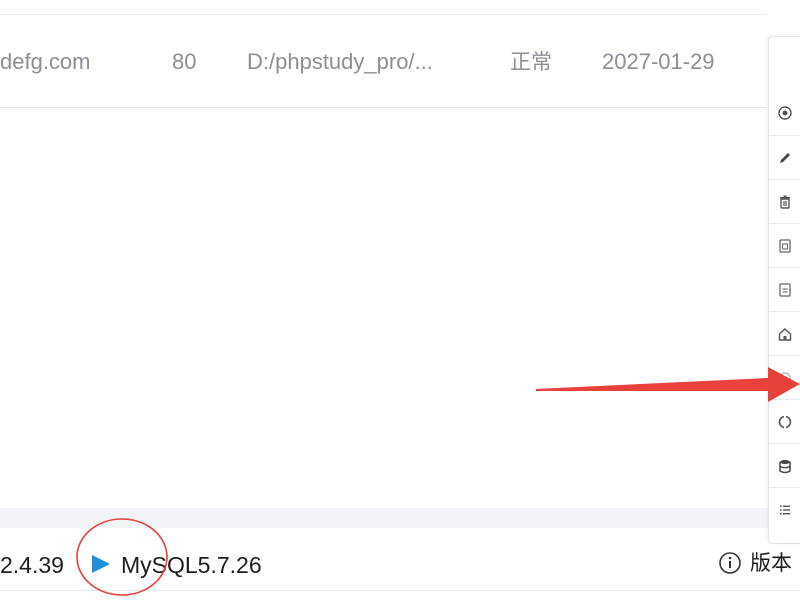 The height and width of the screenshot is (600, 800). I want to click on toolbar-button-refresh, so click(784, 421).